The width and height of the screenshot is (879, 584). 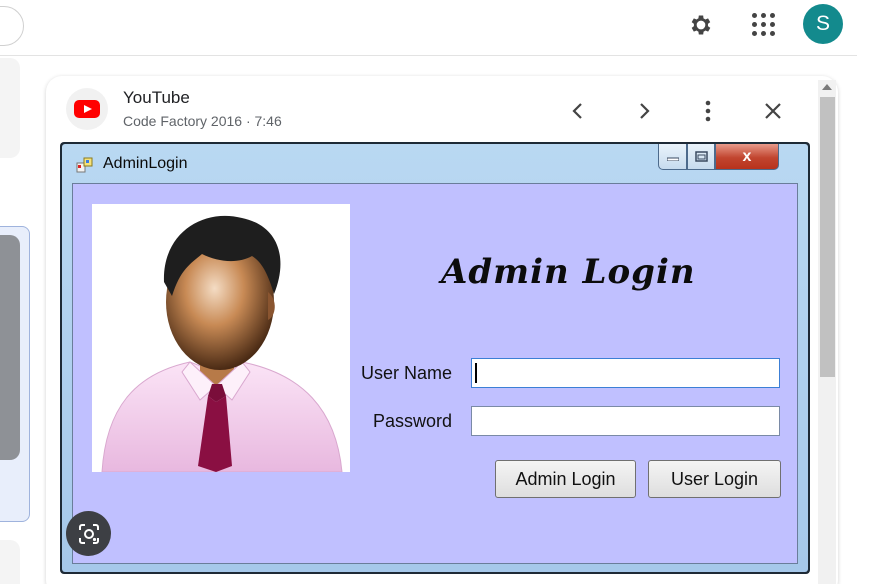 I want to click on password-label: Password, so click(x=413, y=421).